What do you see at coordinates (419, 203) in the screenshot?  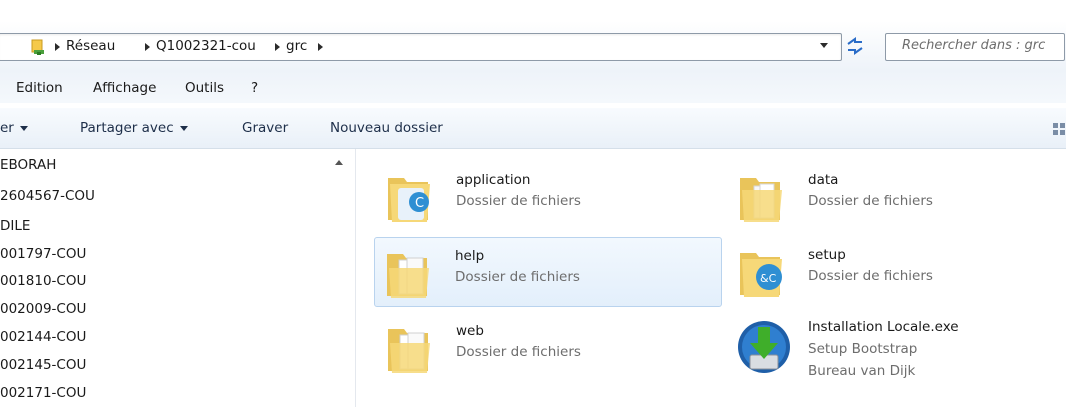 I see `svg-text: C` at bounding box center [419, 203].